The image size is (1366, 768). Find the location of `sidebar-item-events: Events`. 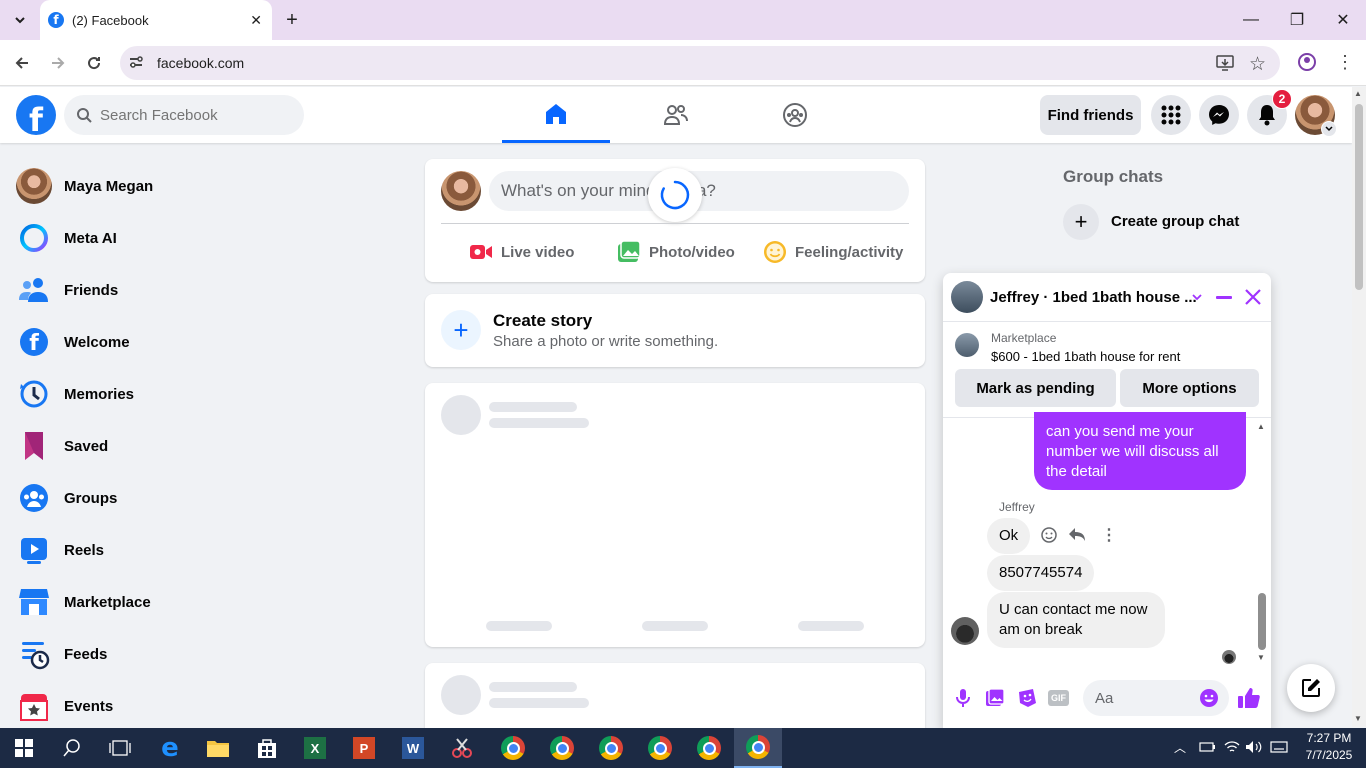

sidebar-item-events: Events is located at coordinates (206, 706).